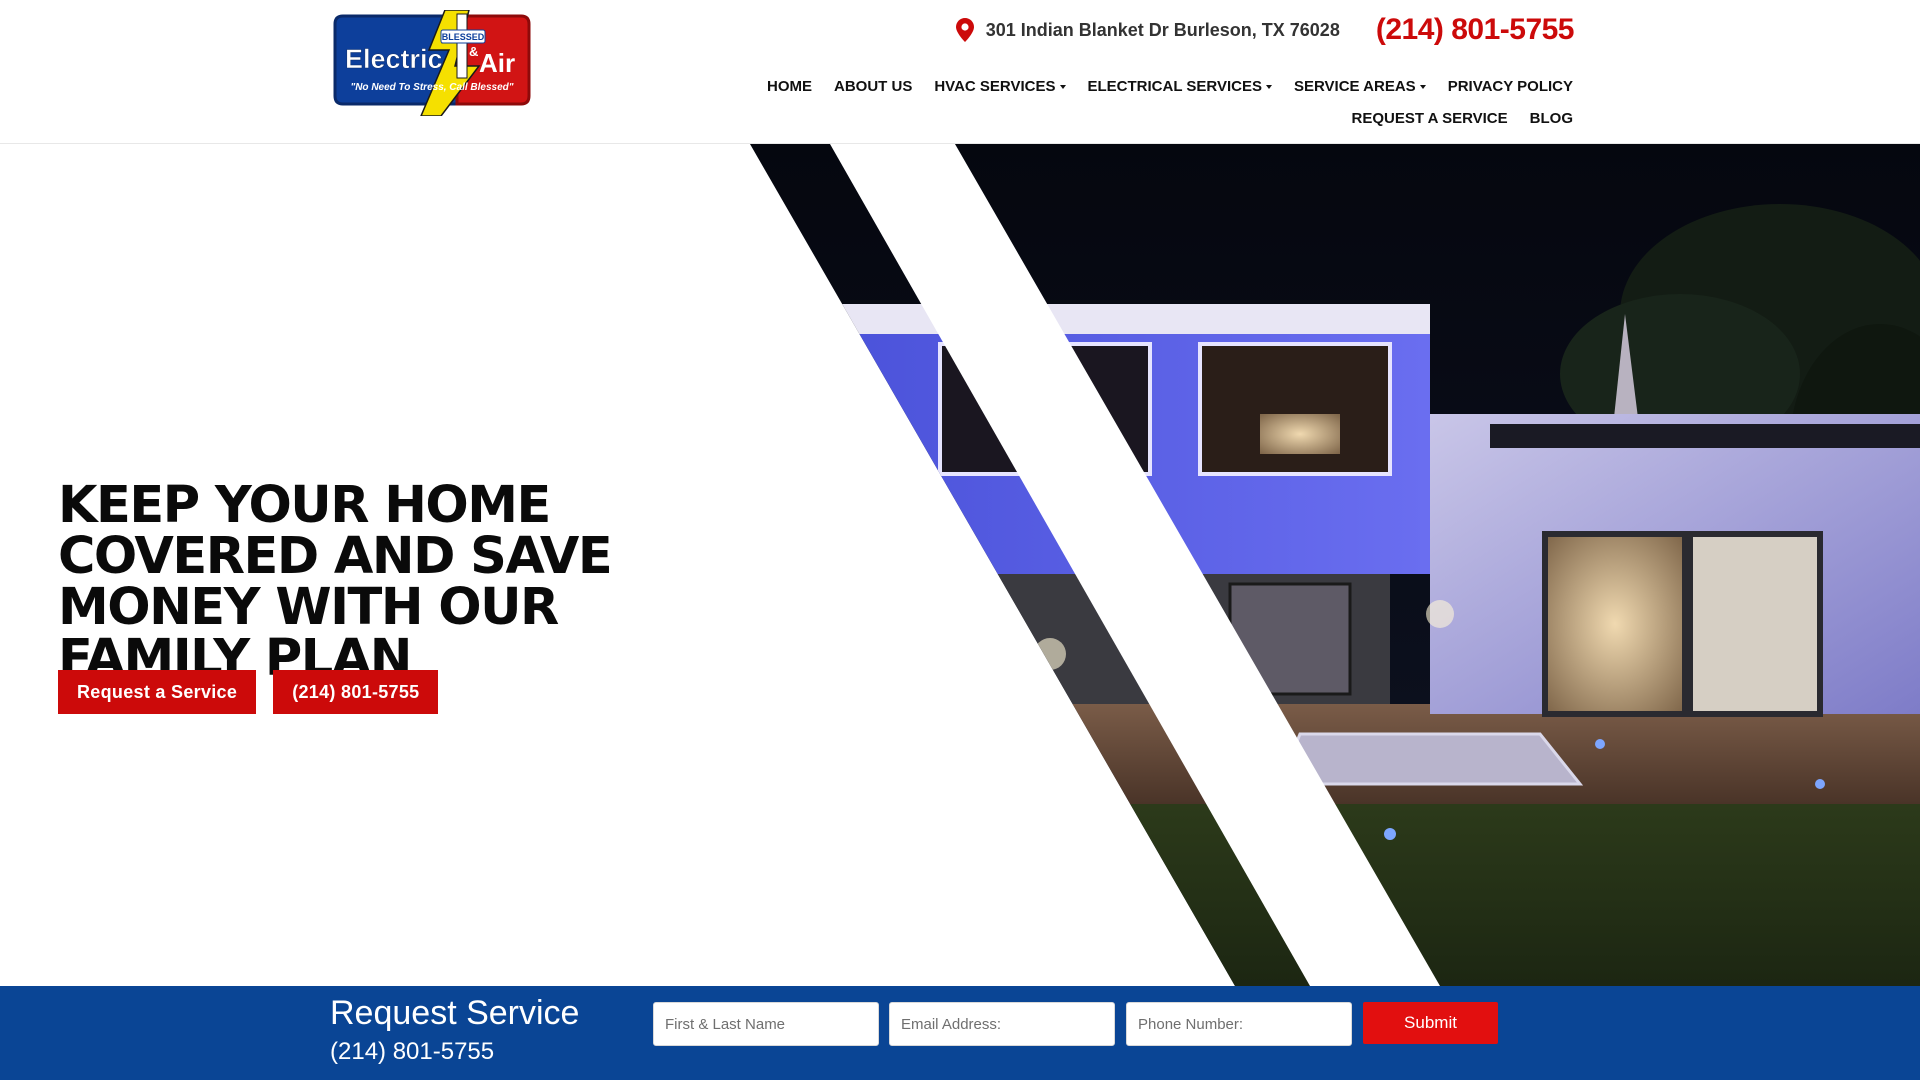 Image resolution: width=1920 pixels, height=1080 pixels. What do you see at coordinates (873, 86) in the screenshot?
I see `nav-about-us: ABOUT US` at bounding box center [873, 86].